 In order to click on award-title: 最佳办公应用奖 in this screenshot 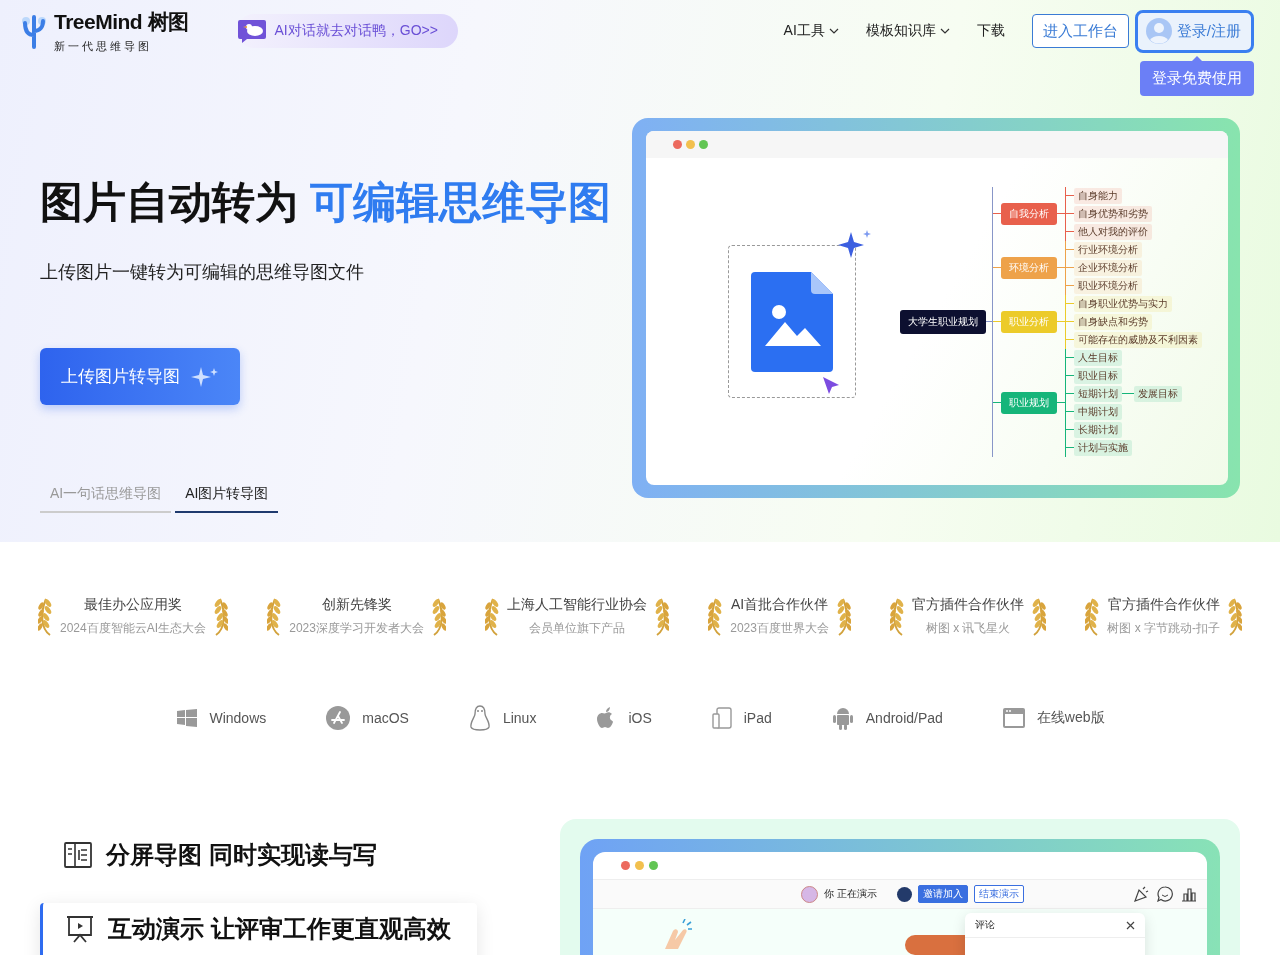, I will do `click(133, 604)`.